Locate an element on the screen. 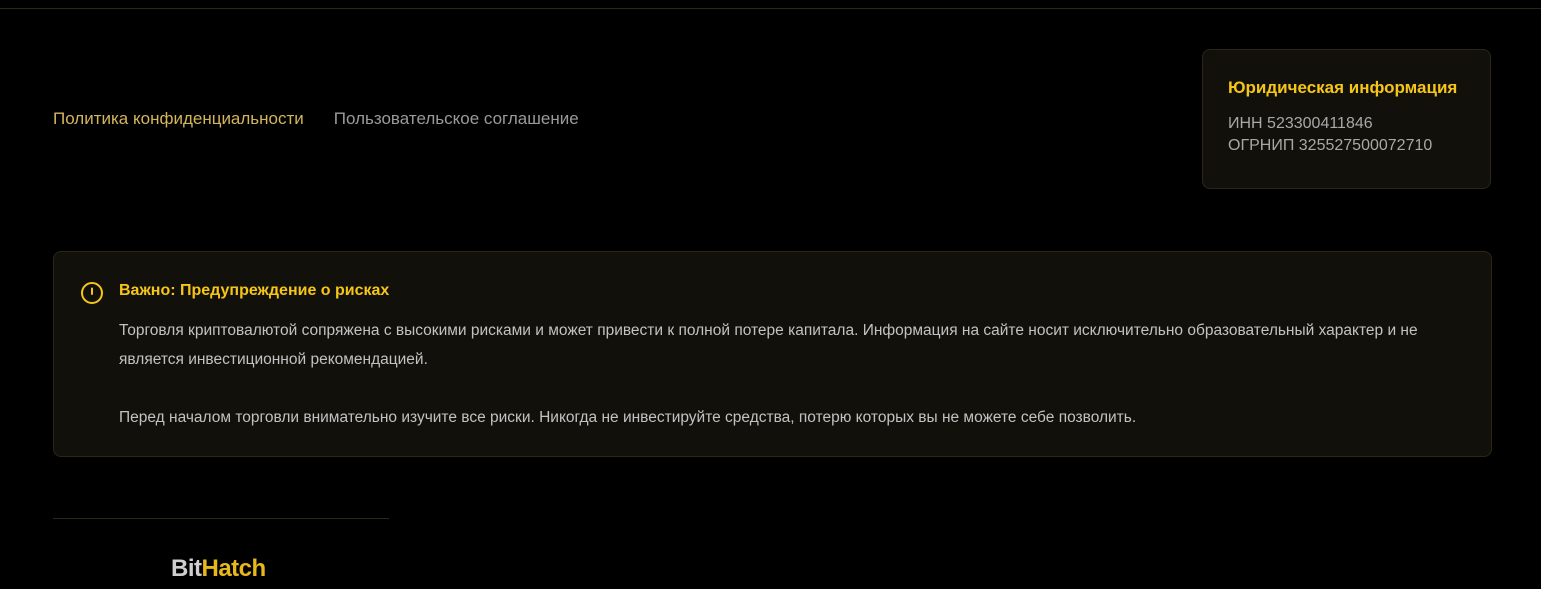  user-agreement-link: Пользовательское соглашение is located at coordinates (456, 119).